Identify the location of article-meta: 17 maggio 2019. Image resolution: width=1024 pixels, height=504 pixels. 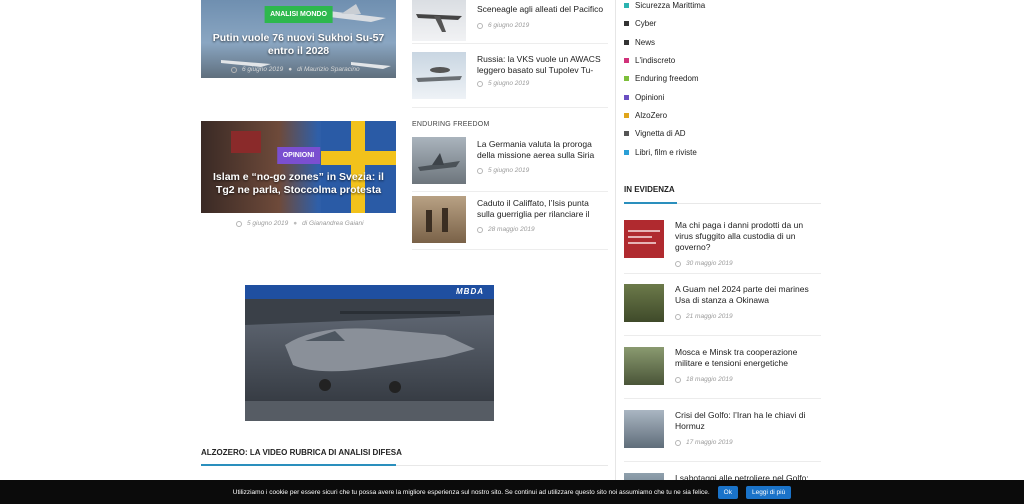
(704, 442).